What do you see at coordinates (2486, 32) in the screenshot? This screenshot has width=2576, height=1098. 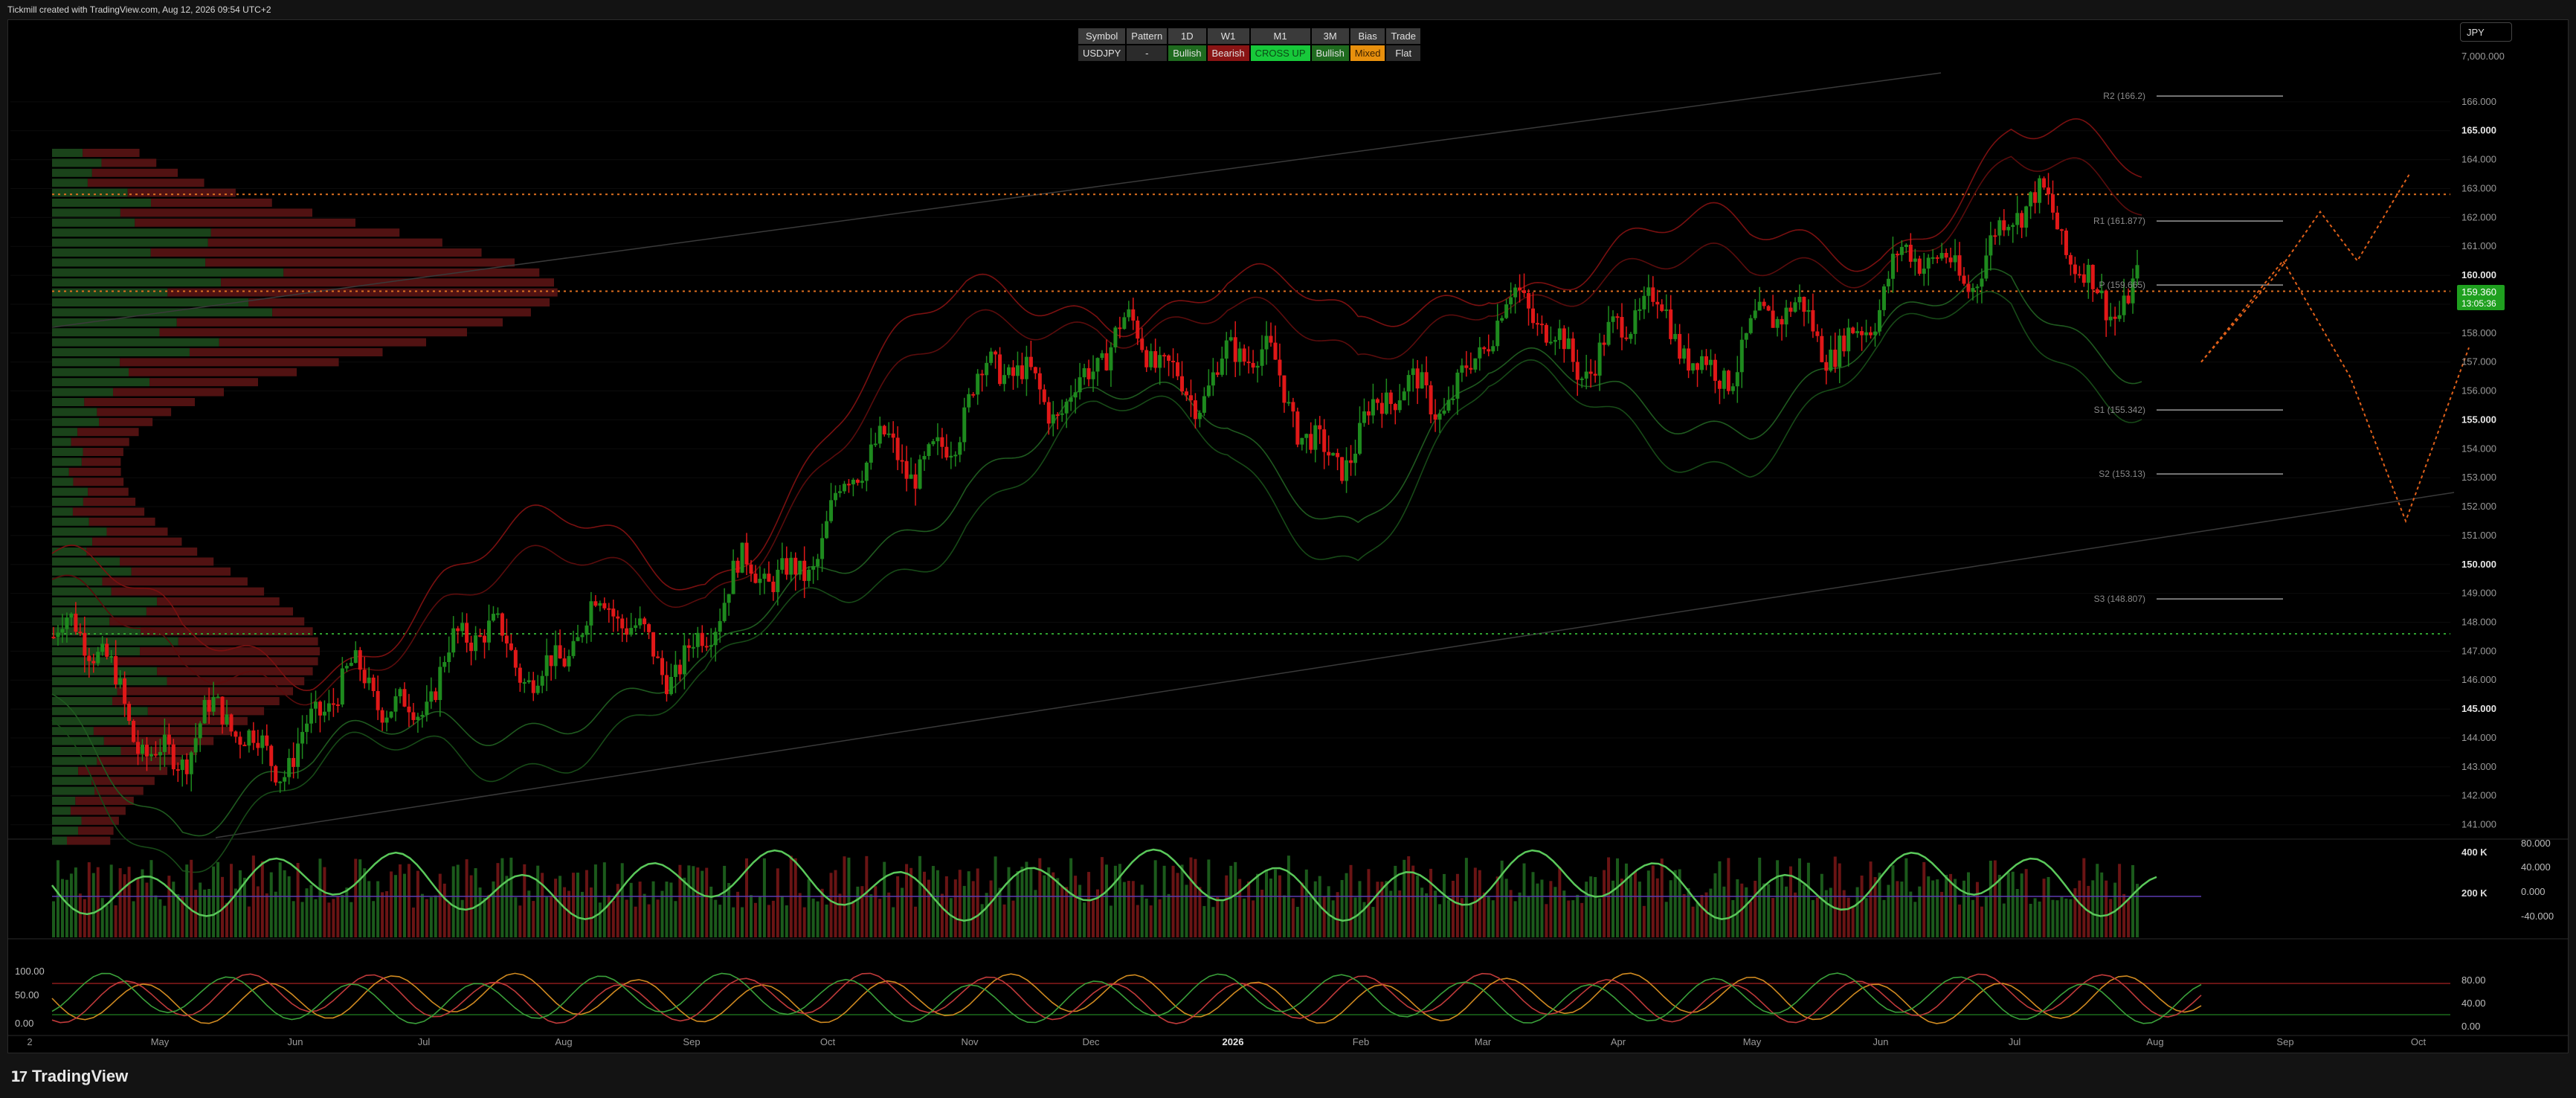 I see `currency-button: JPY` at bounding box center [2486, 32].